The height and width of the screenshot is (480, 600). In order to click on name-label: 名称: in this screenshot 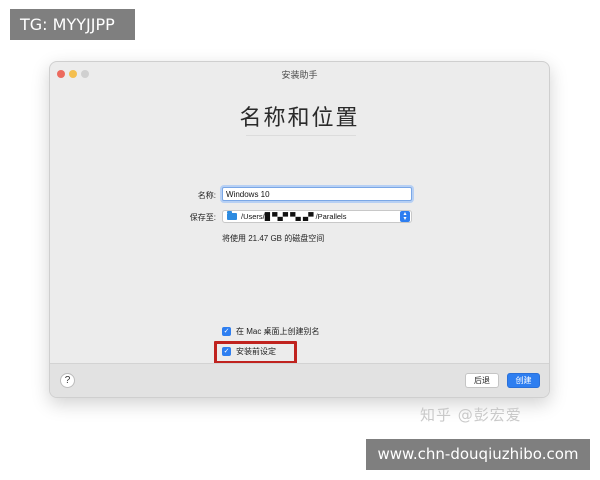, I will do `click(206, 195)`.